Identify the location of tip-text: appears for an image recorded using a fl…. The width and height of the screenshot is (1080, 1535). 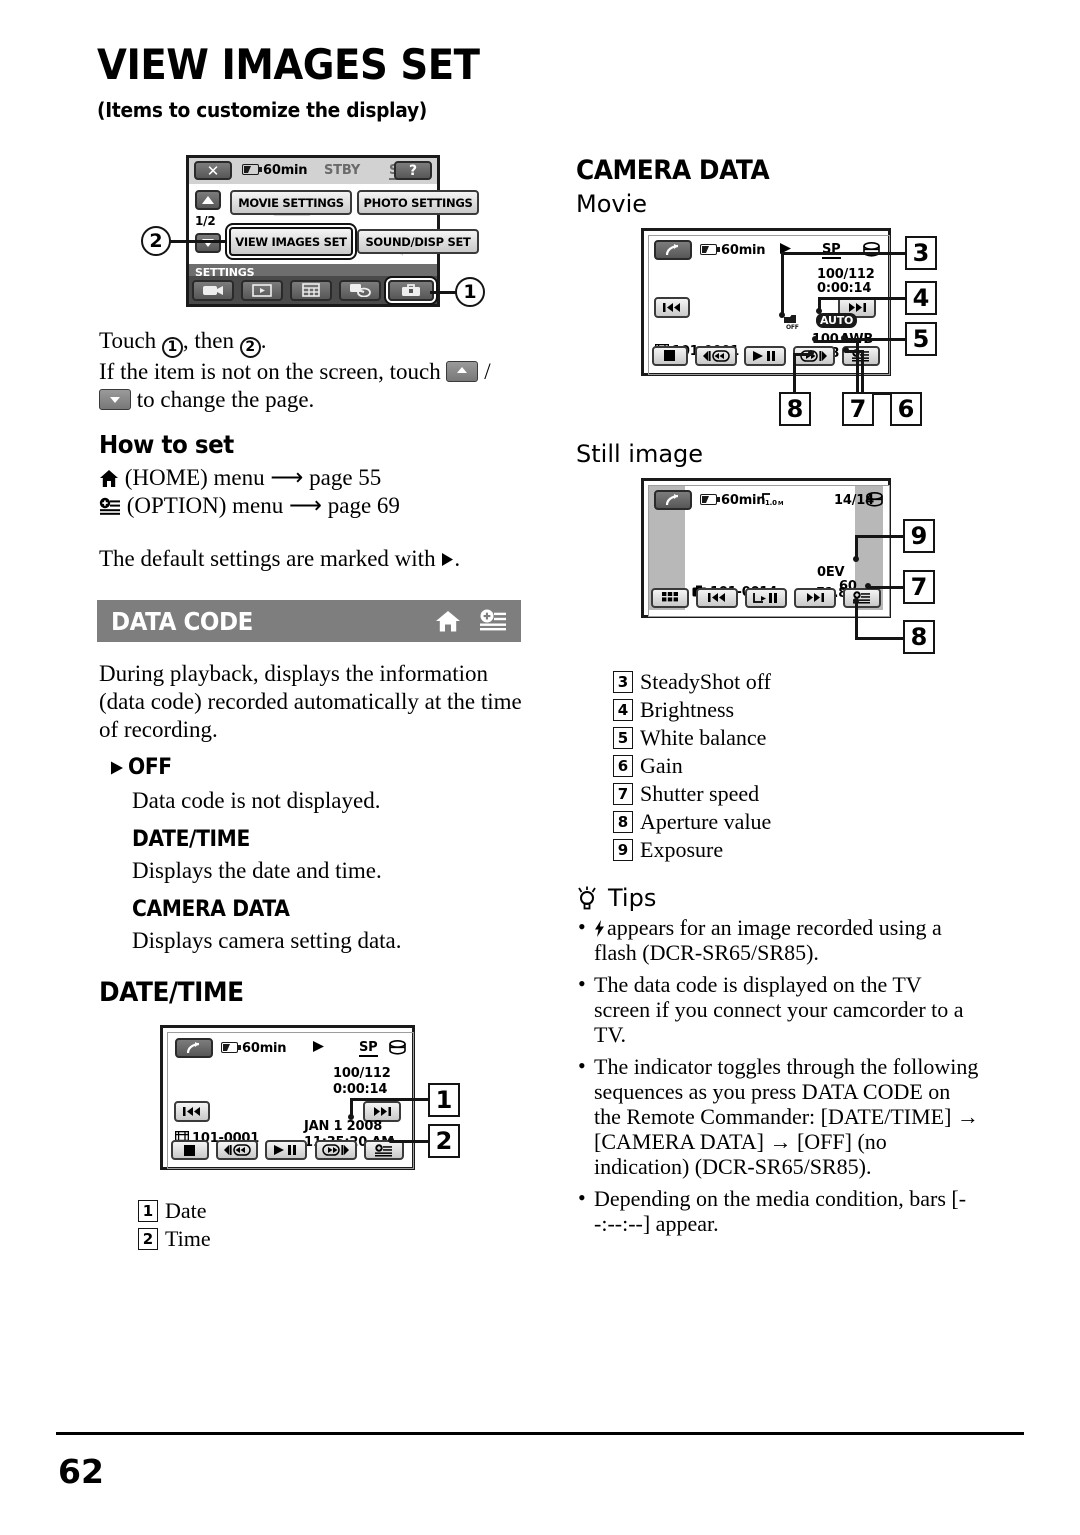
(768, 940).